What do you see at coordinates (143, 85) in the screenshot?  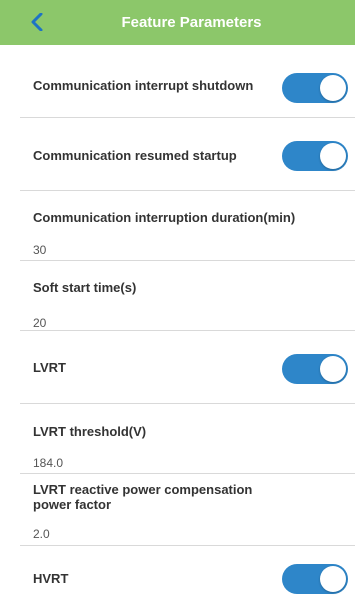 I see `setting-label: Communication interrupt shutdown` at bounding box center [143, 85].